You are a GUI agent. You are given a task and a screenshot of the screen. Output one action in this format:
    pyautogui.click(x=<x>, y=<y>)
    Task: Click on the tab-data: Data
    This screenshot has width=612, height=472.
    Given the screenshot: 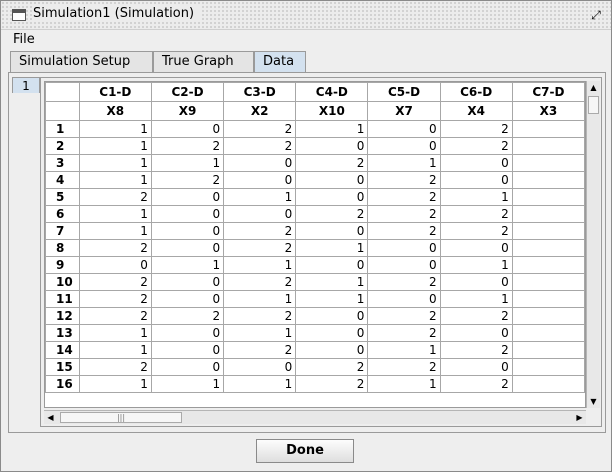 What is the action you would take?
    pyautogui.click(x=280, y=62)
    